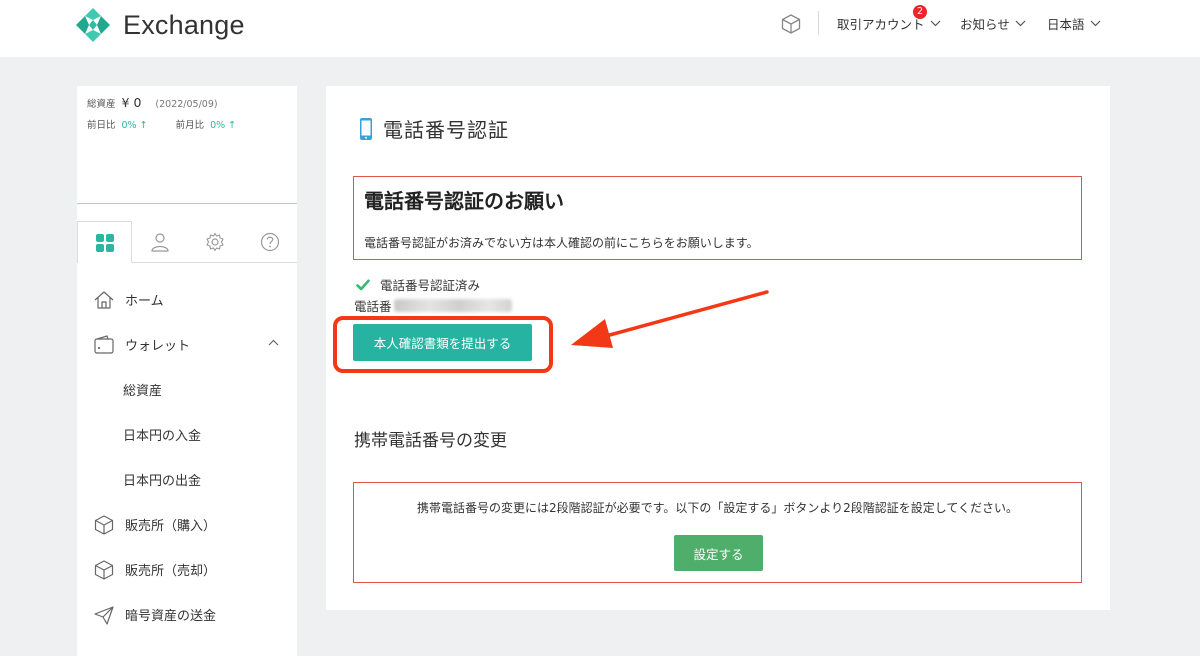 The height and width of the screenshot is (656, 1200). Describe the element at coordinates (464, 201) in the screenshot. I see `notice-heading: 電話番号認証のお願い` at that location.